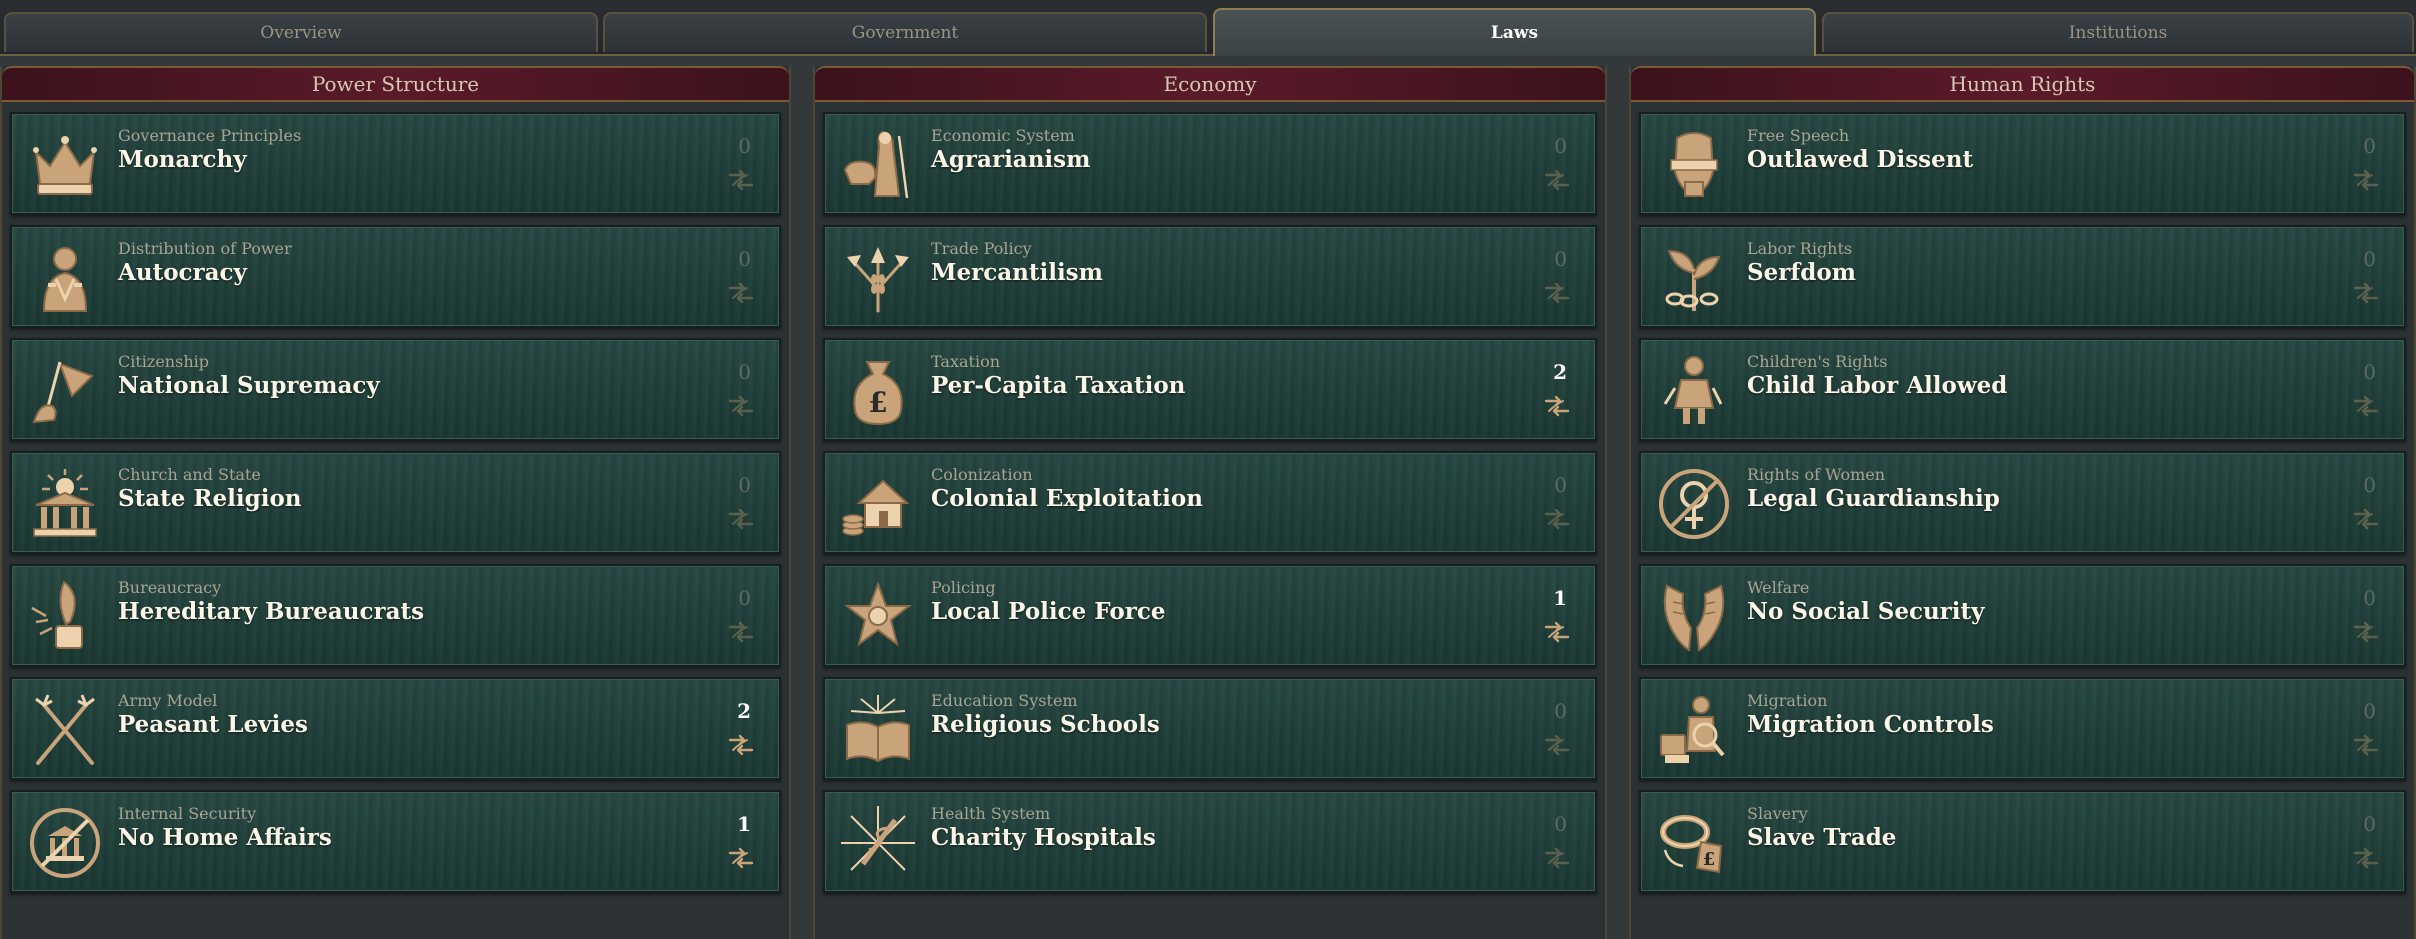 The width and height of the screenshot is (2416, 939). Describe the element at coordinates (210, 135) in the screenshot. I see `law-group-label: Governance Principles` at that location.